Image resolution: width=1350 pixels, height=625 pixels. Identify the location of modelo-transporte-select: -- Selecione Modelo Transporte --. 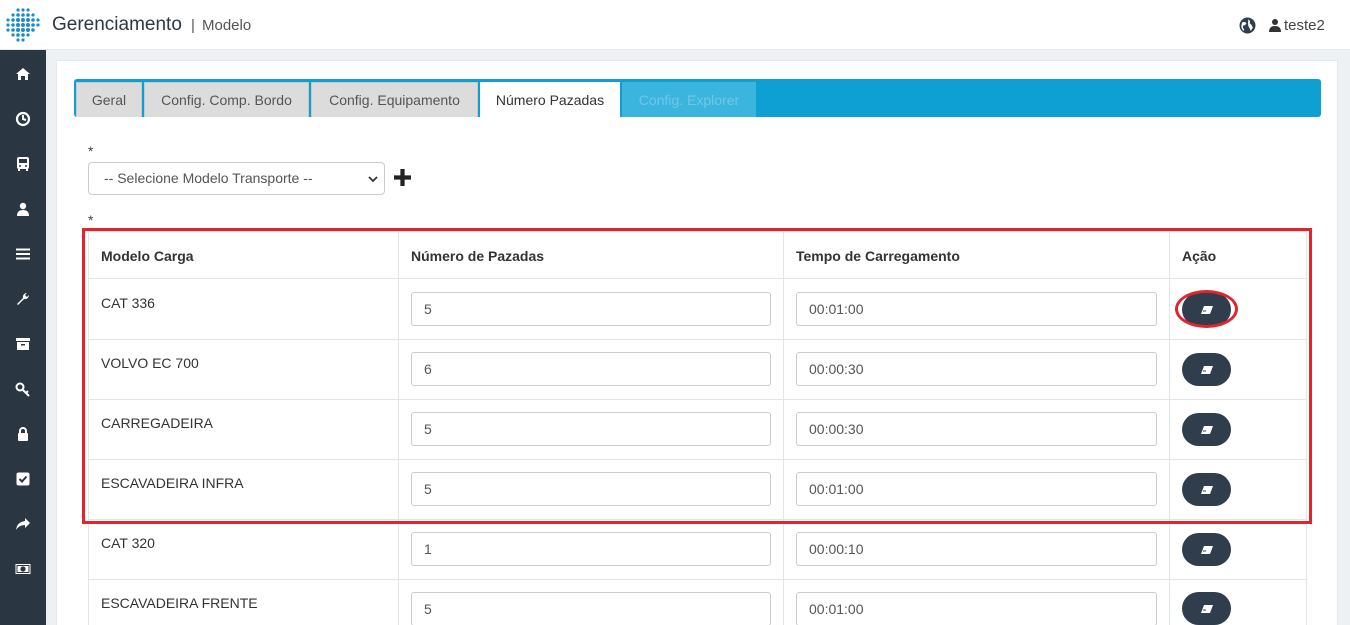
(236, 178).